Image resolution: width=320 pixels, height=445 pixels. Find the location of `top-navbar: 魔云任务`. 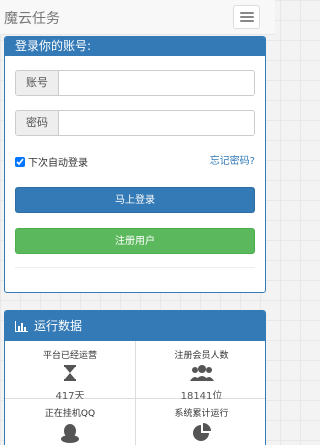

top-navbar: 魔云任务 is located at coordinates (137, 17).